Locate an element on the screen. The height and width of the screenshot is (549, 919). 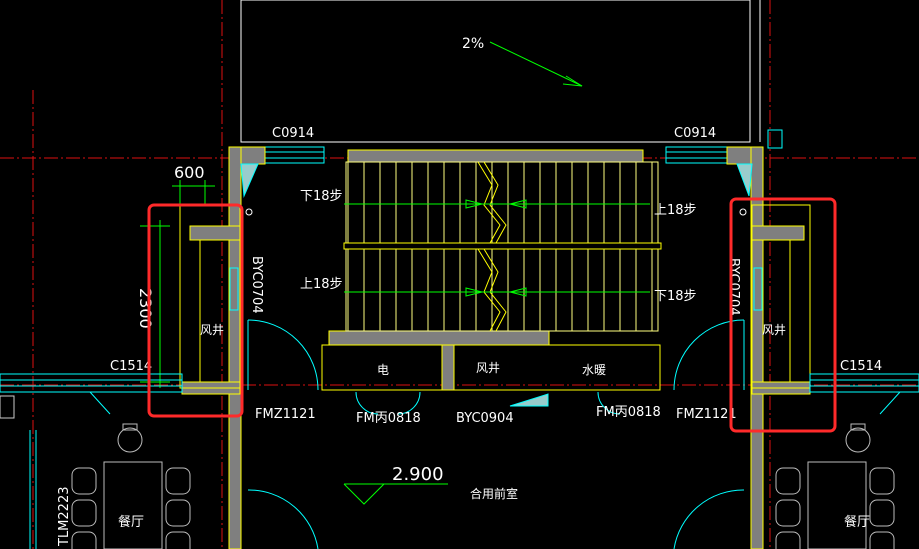
dim-2300: 2300 is located at coordinates (145, 308).